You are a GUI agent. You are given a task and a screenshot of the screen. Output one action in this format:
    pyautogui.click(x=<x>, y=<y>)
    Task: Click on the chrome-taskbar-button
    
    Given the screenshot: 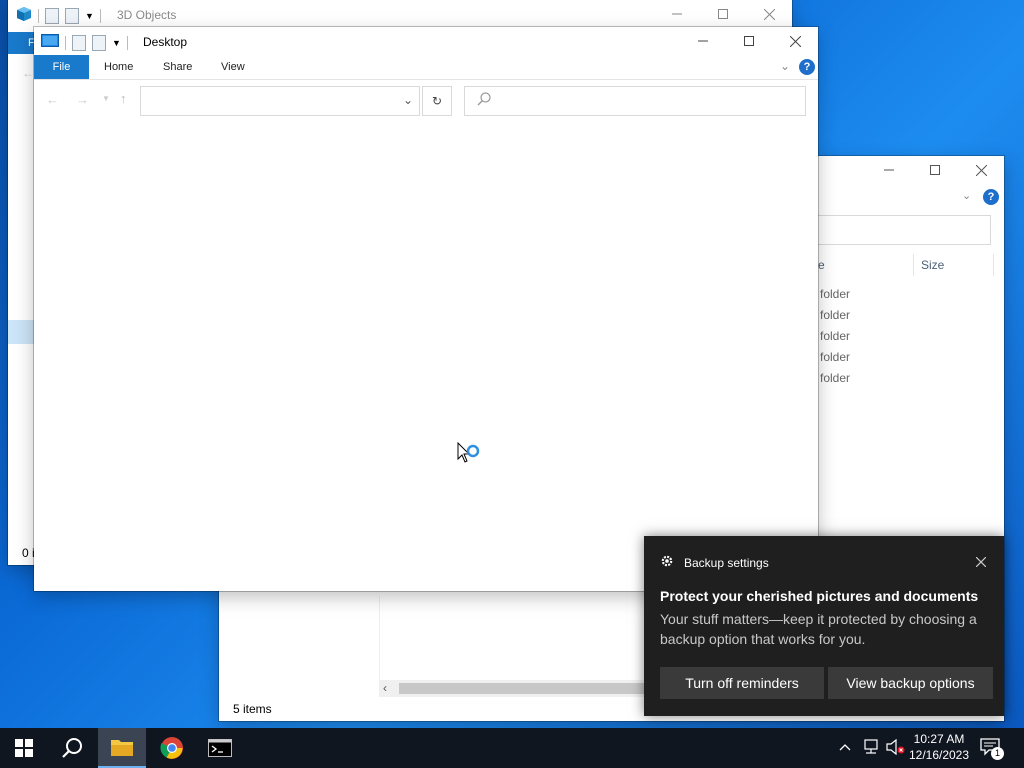 What is the action you would take?
    pyautogui.click(x=172, y=748)
    